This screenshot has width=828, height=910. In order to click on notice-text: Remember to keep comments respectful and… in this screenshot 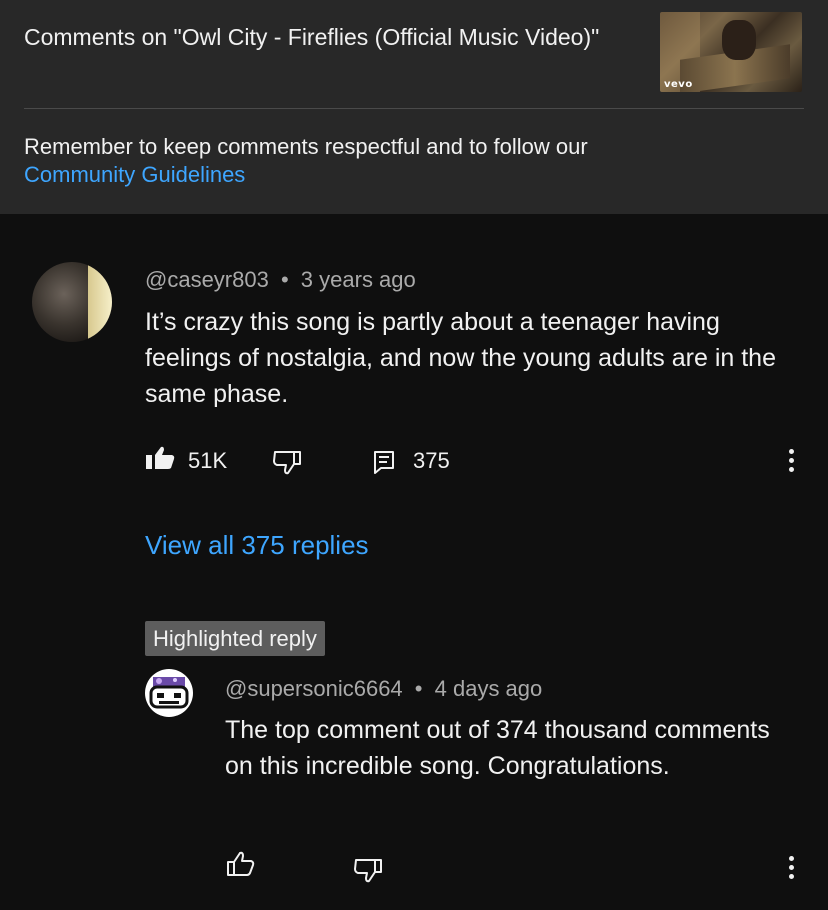, I will do `click(306, 146)`.